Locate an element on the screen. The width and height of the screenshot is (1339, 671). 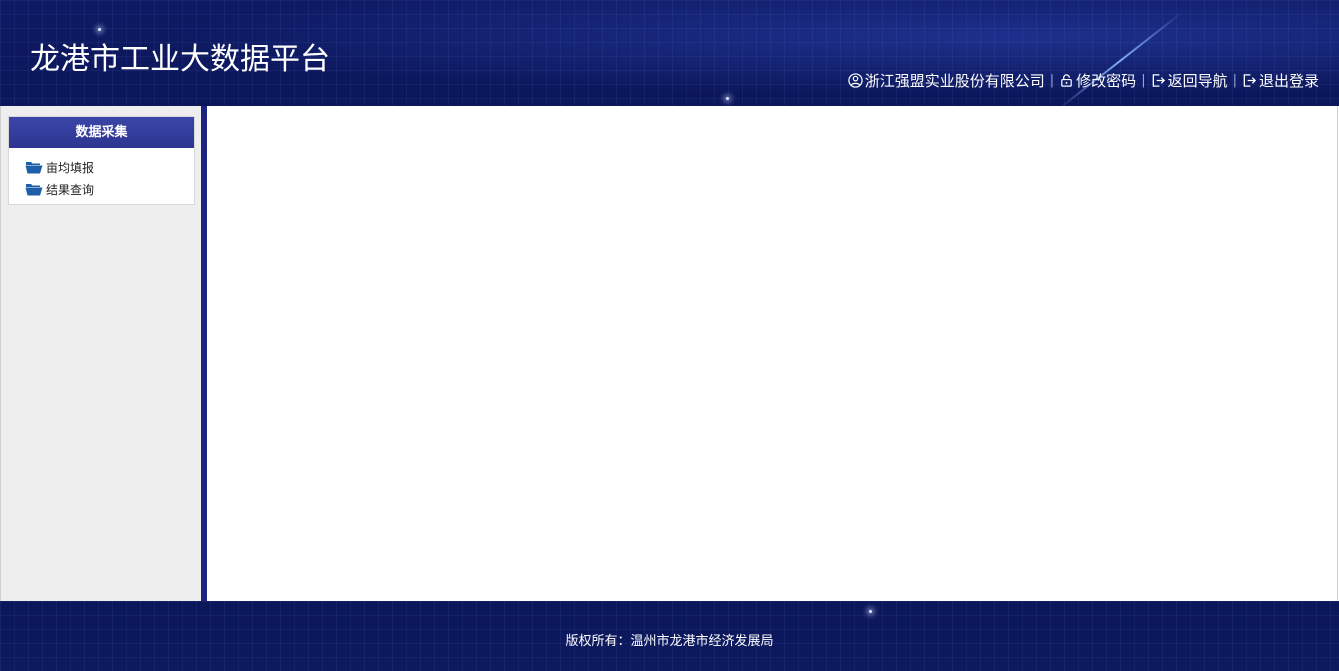
logout-link: 退出登录 is located at coordinates (1280, 80).